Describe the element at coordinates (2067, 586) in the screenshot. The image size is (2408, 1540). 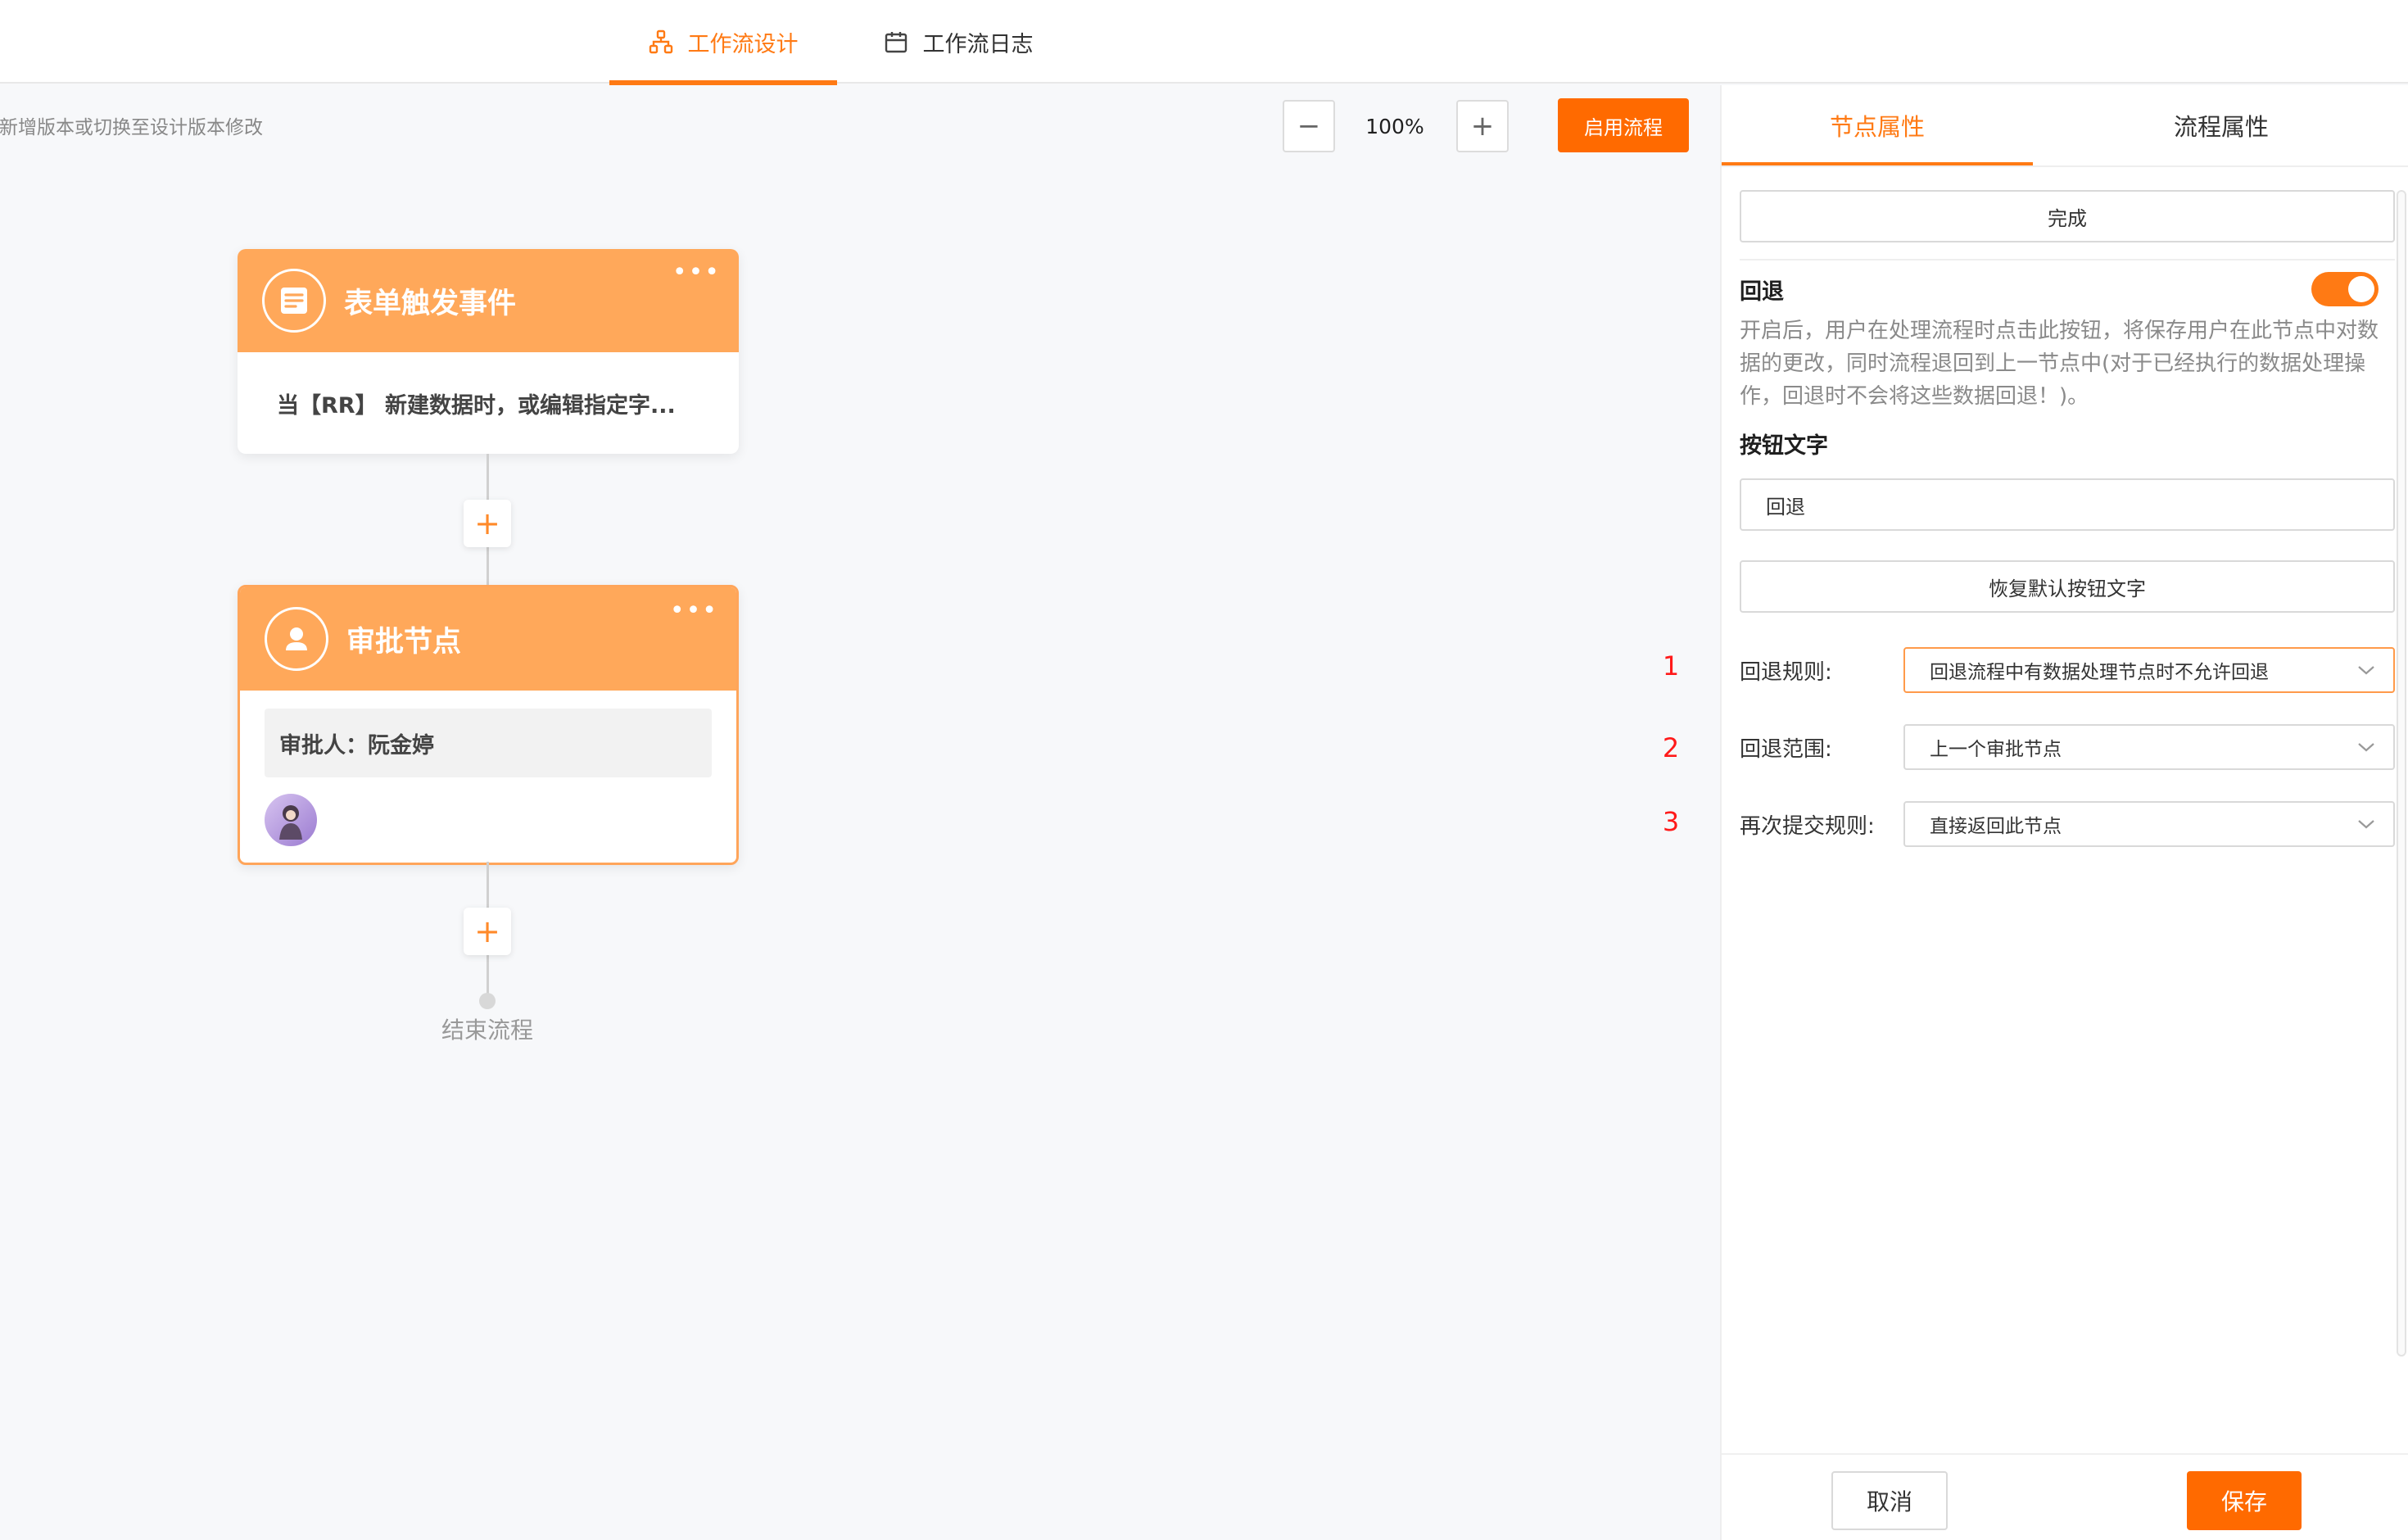
I see `reset-button-text-button: 恢复默认按钮文字` at that location.